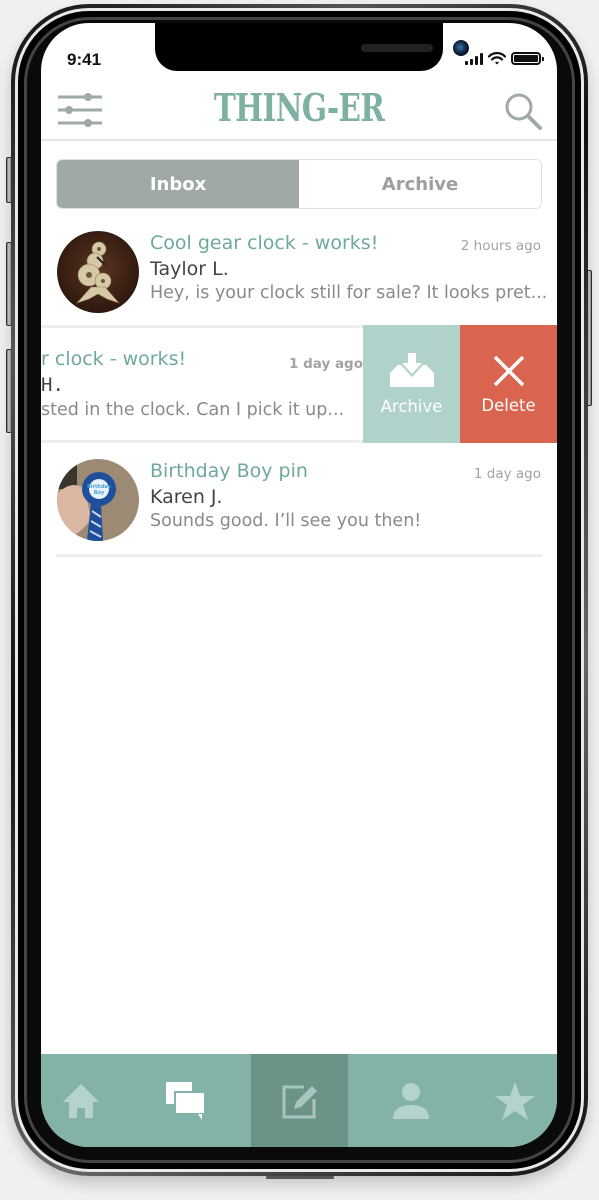 Image resolution: width=599 pixels, height=1200 pixels. I want to click on battery-full-icon, so click(527, 58).